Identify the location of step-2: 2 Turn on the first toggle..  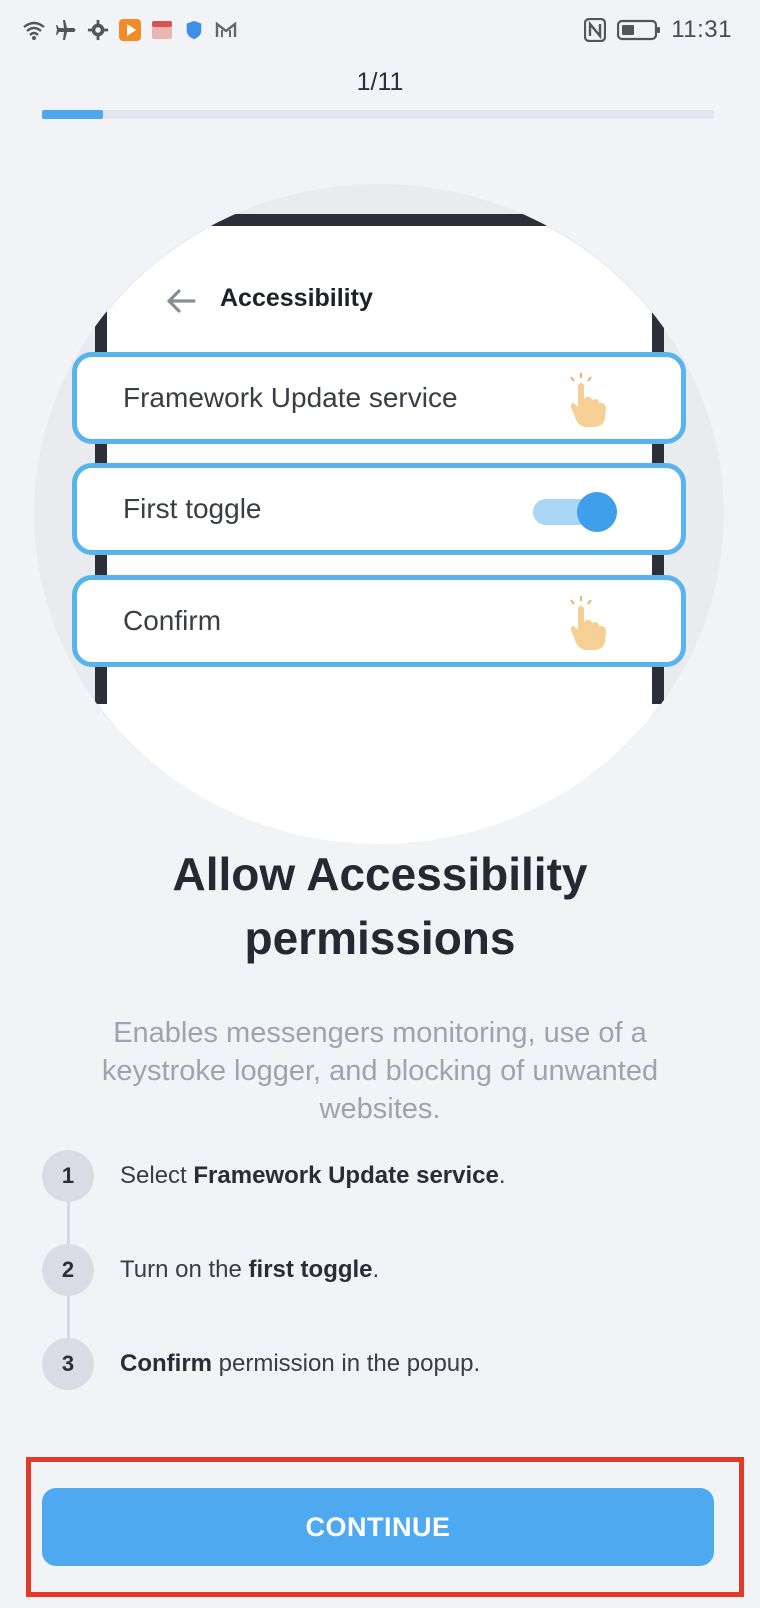
(372, 1270).